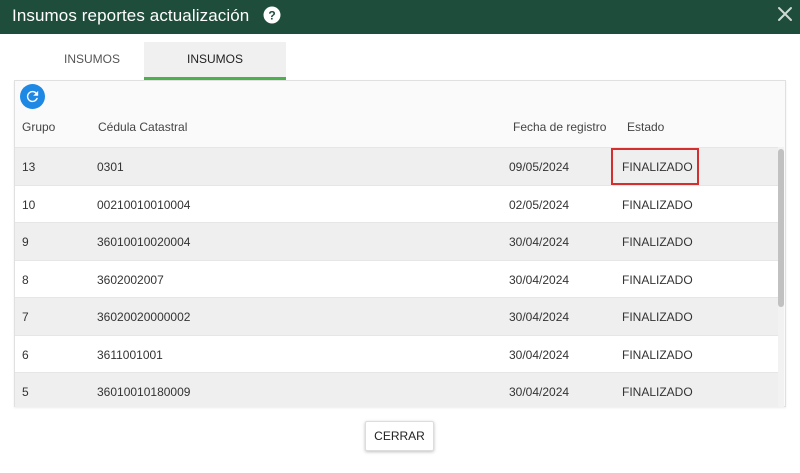  I want to click on column-header-fecha: Fecha de registro, so click(559, 127).